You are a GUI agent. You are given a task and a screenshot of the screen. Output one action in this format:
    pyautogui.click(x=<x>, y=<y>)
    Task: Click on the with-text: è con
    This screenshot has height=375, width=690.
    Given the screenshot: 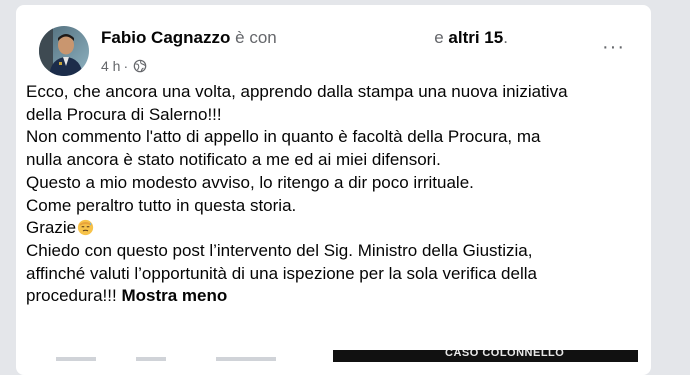 What is the action you would take?
    pyautogui.click(x=256, y=37)
    